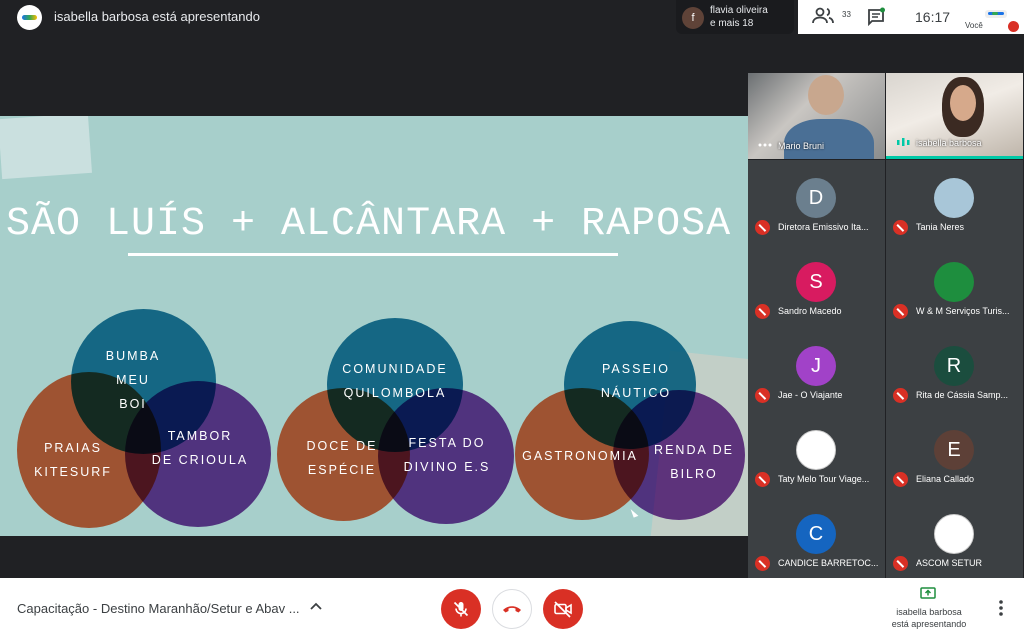 The height and width of the screenshot is (636, 1024). I want to click on top-right-controls: 33 16:17 Você, so click(911, 17).